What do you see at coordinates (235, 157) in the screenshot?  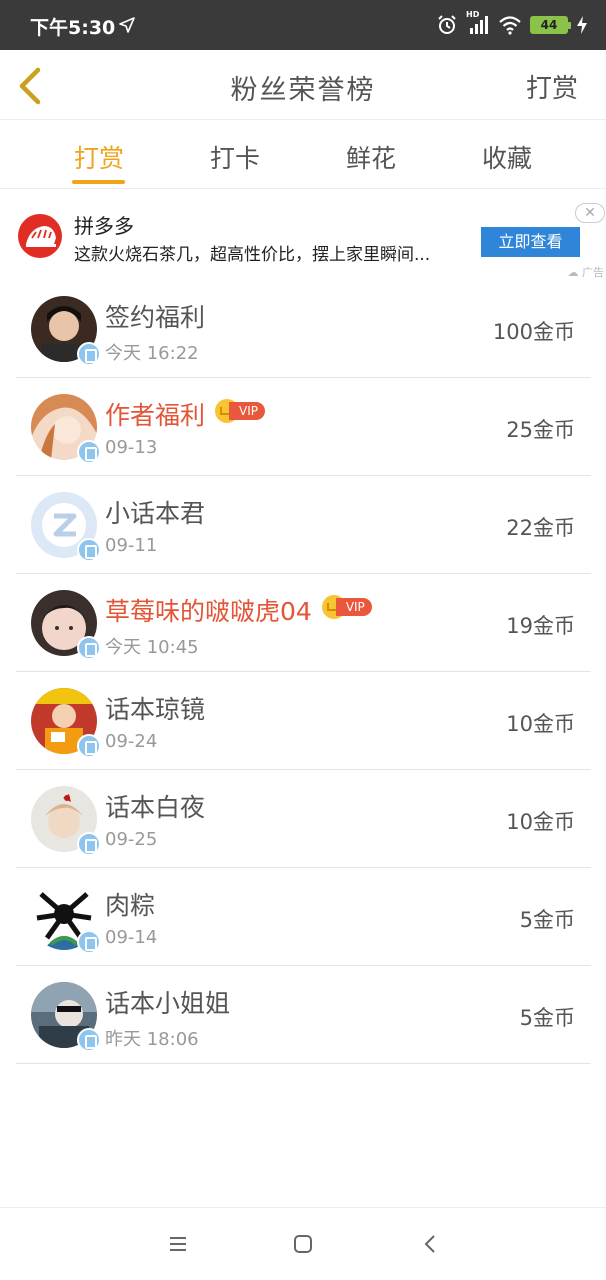 I see `tab-checkin: 打卡` at bounding box center [235, 157].